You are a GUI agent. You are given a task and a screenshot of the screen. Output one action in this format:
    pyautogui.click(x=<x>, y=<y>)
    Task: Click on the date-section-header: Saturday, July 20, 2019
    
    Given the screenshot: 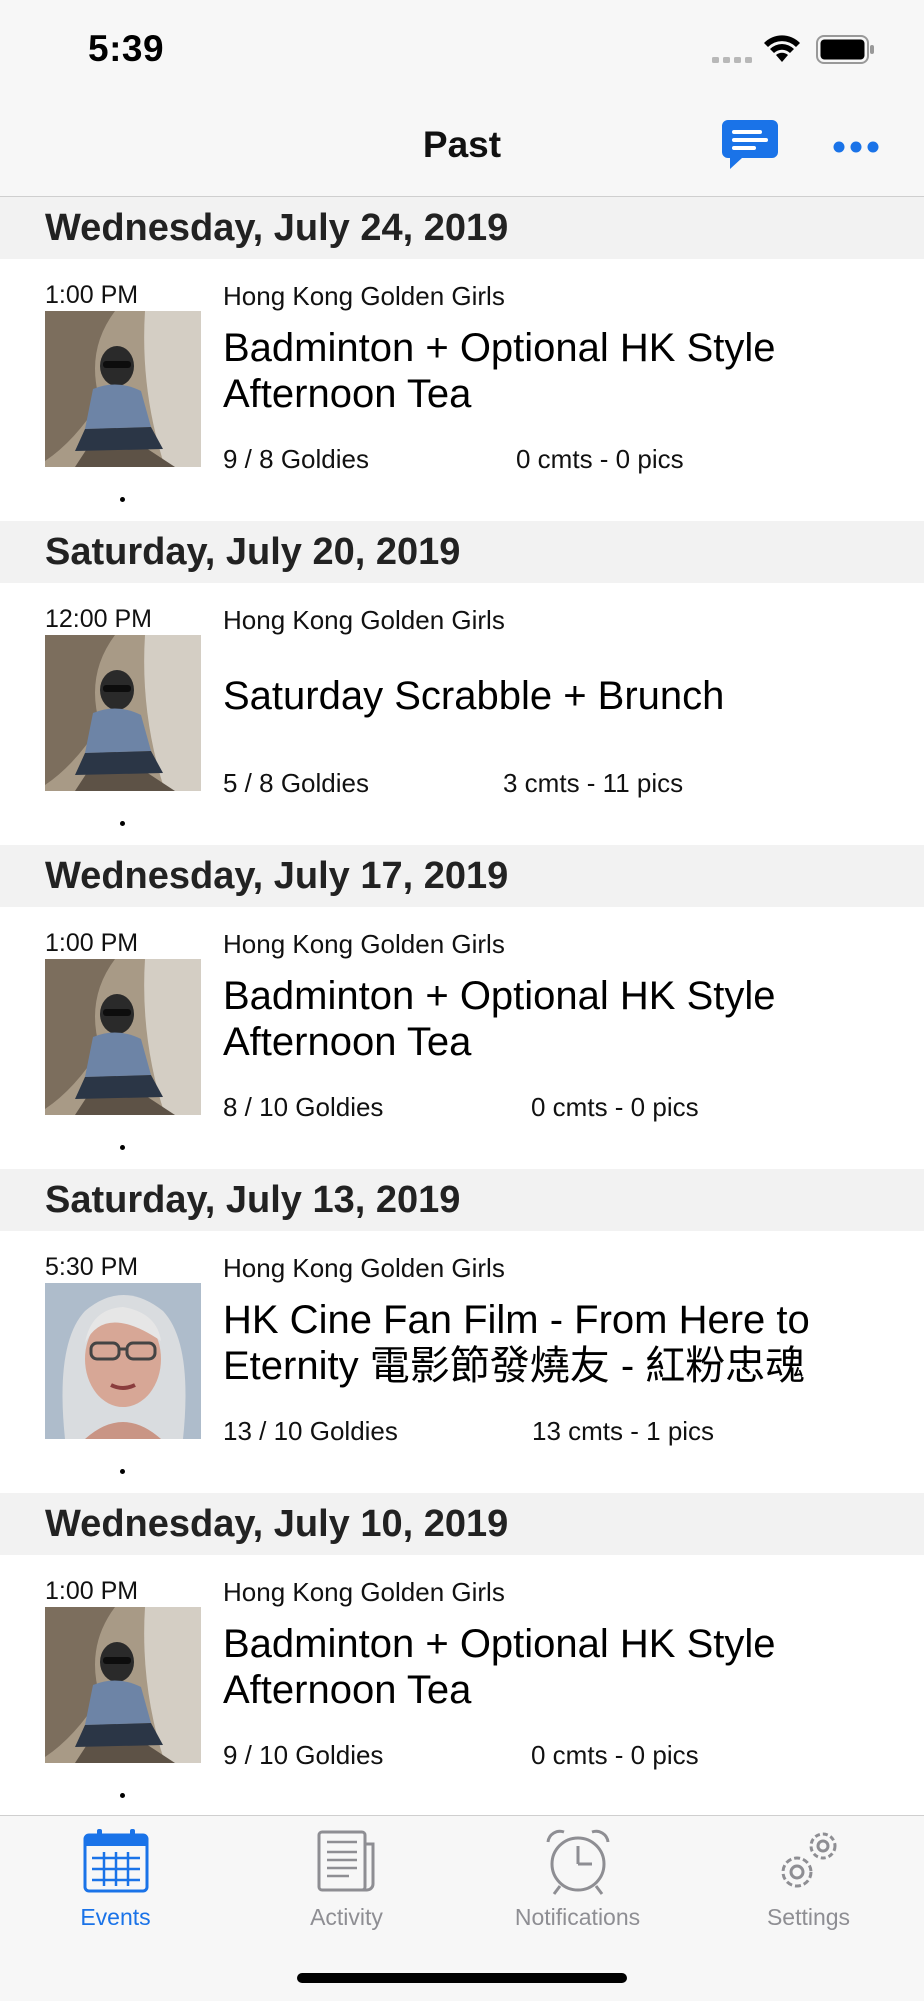 What is the action you would take?
    pyautogui.click(x=462, y=552)
    